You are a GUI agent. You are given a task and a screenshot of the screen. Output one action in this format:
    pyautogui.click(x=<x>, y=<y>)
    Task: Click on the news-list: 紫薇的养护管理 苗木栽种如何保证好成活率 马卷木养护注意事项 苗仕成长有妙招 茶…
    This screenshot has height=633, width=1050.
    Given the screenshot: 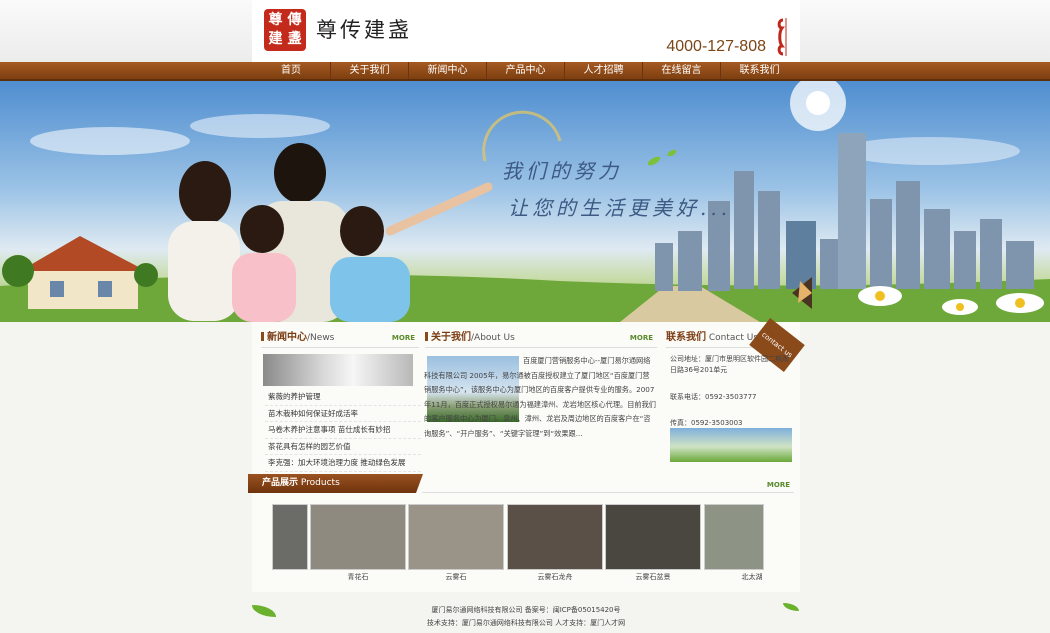 What is the action you would take?
    pyautogui.click(x=343, y=430)
    